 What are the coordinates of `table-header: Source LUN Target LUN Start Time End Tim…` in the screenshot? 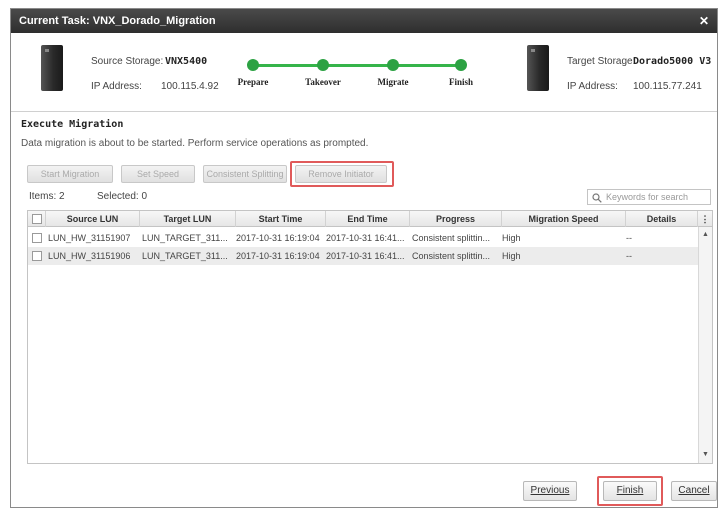 It's located at (370, 219).